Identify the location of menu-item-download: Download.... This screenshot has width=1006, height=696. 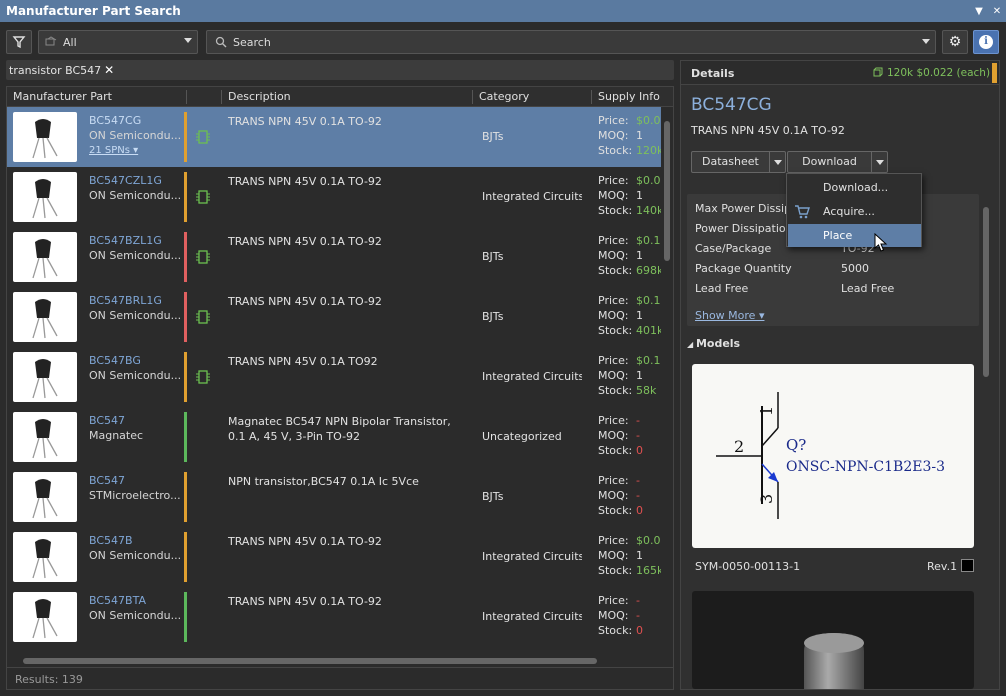
(854, 187).